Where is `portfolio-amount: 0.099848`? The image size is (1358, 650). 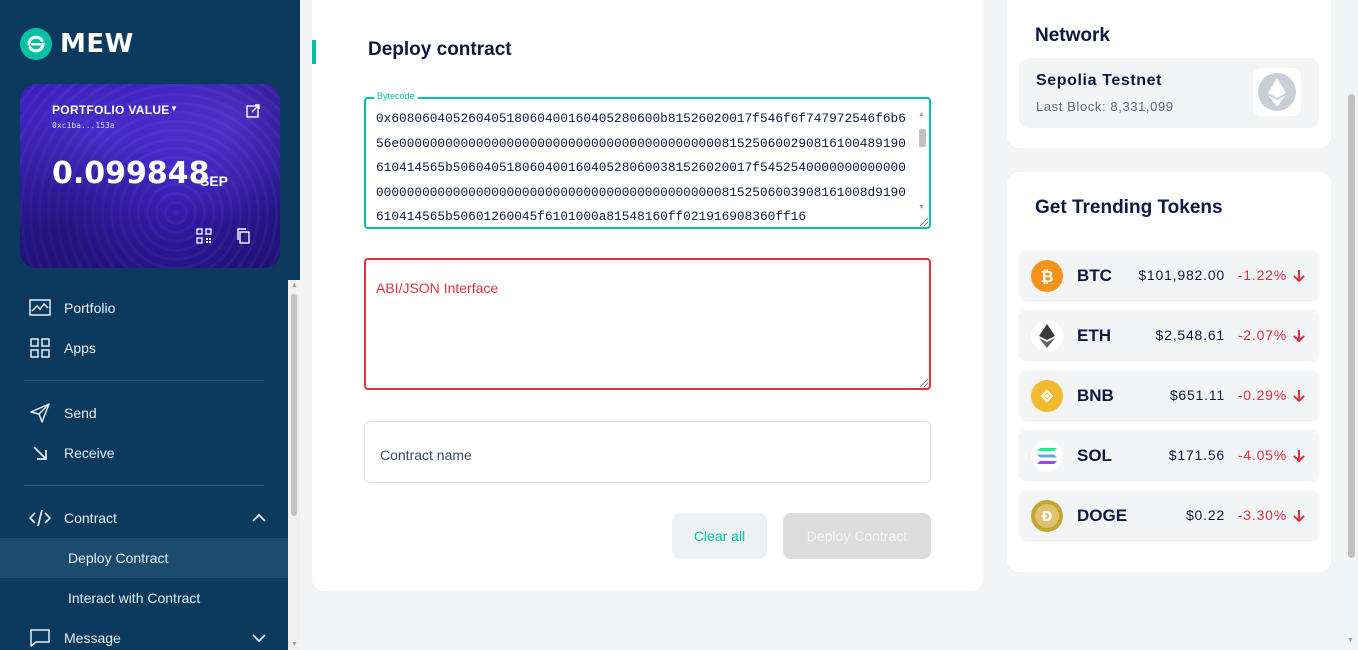
portfolio-amount: 0.099848 is located at coordinates (131, 173).